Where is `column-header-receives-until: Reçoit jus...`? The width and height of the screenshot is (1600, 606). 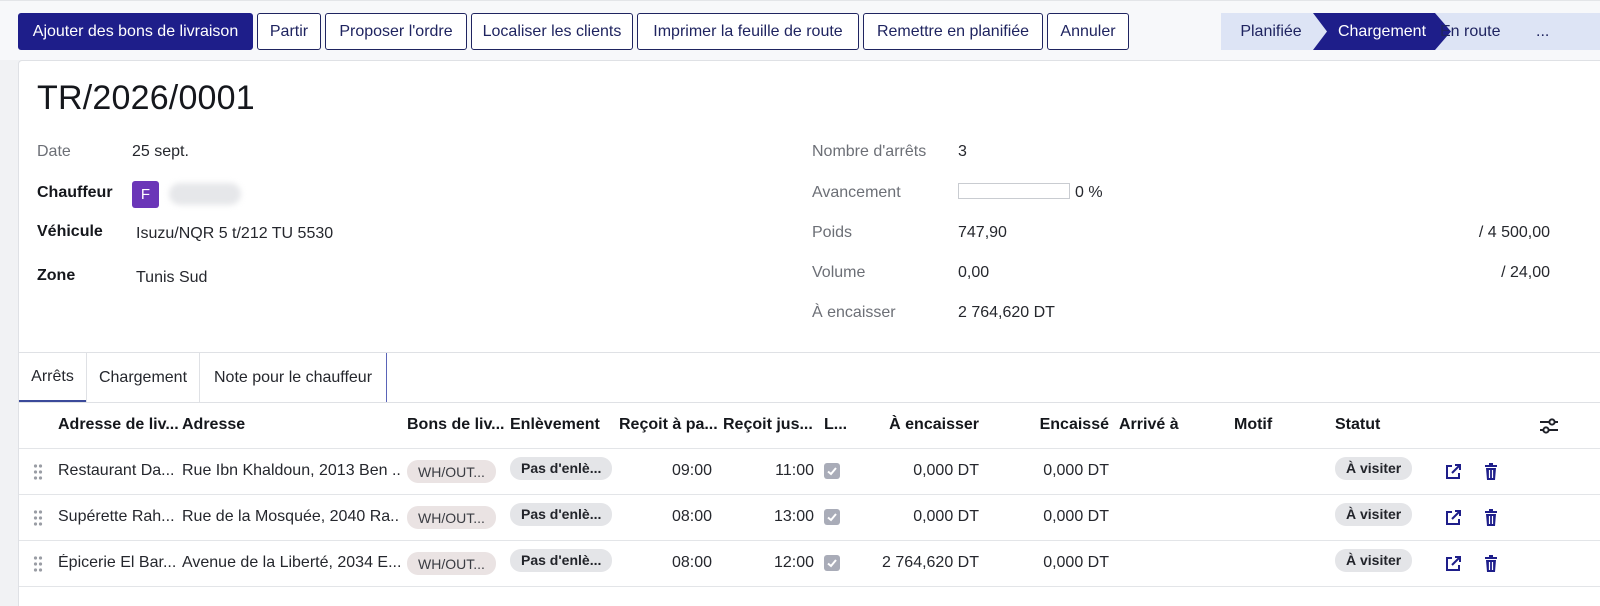
column-header-receives-until: Reçoit jus... is located at coordinates (768, 425).